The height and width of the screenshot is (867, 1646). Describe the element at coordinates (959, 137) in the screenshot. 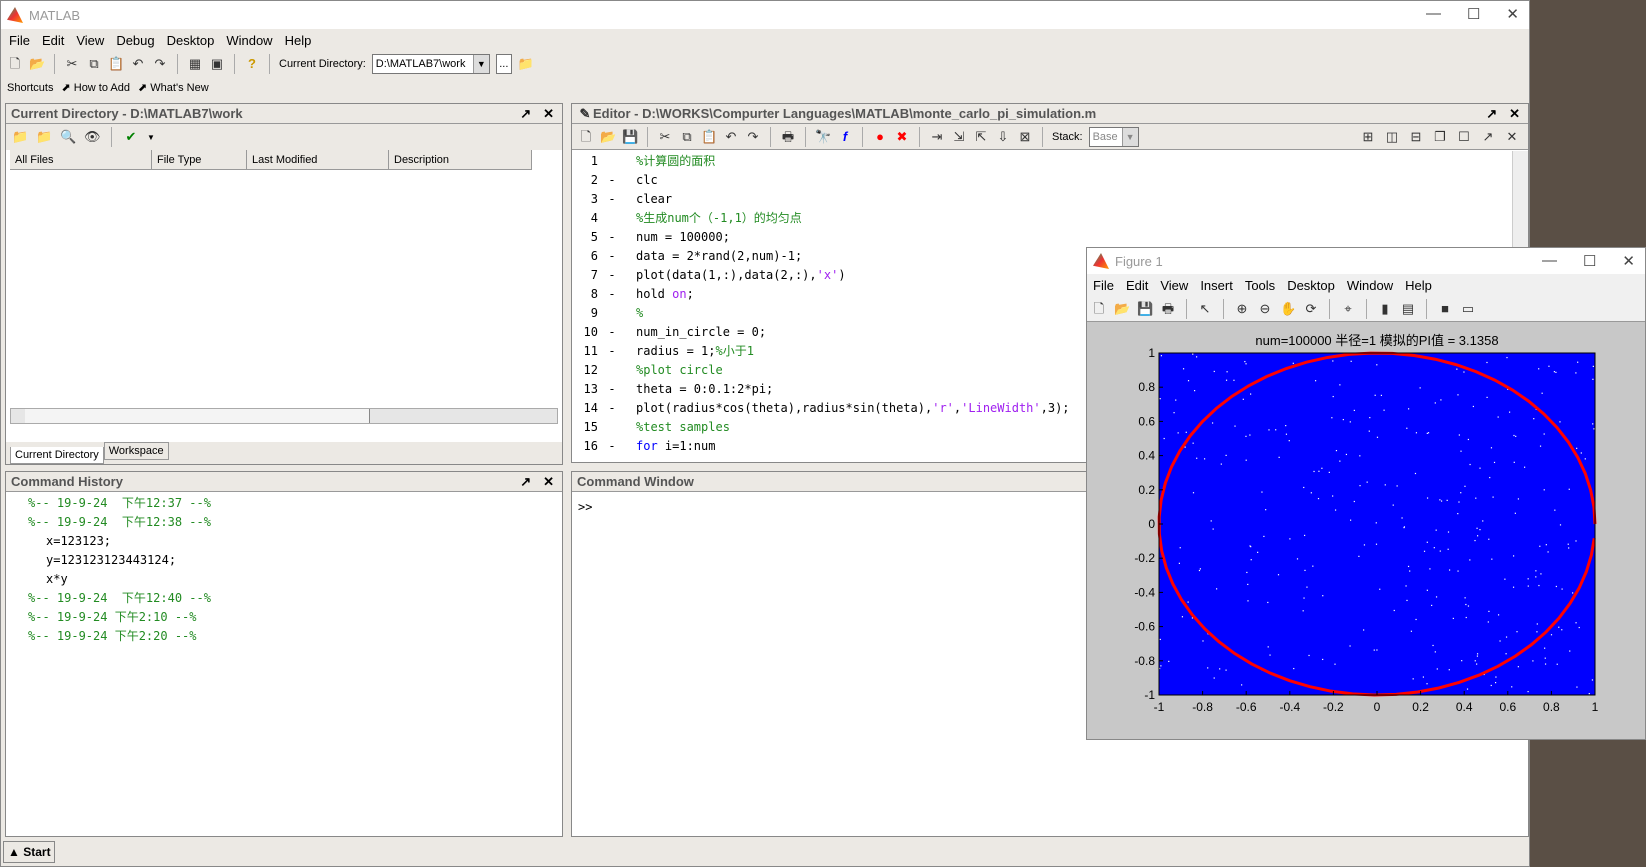

I see `step-in-icon: ⇲` at that location.